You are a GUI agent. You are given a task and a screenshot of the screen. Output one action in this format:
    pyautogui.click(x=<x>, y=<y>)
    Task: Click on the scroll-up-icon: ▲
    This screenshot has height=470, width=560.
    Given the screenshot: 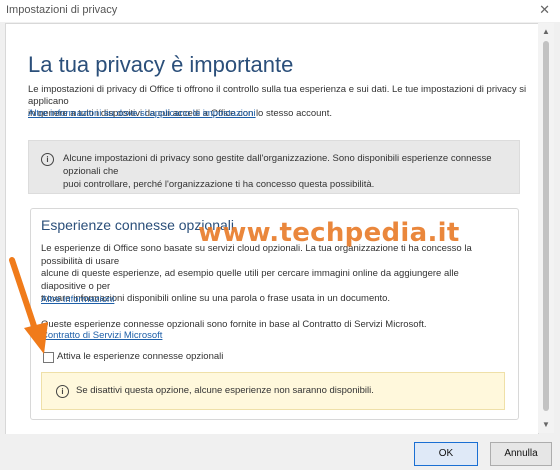 What is the action you would take?
    pyautogui.click(x=546, y=31)
    